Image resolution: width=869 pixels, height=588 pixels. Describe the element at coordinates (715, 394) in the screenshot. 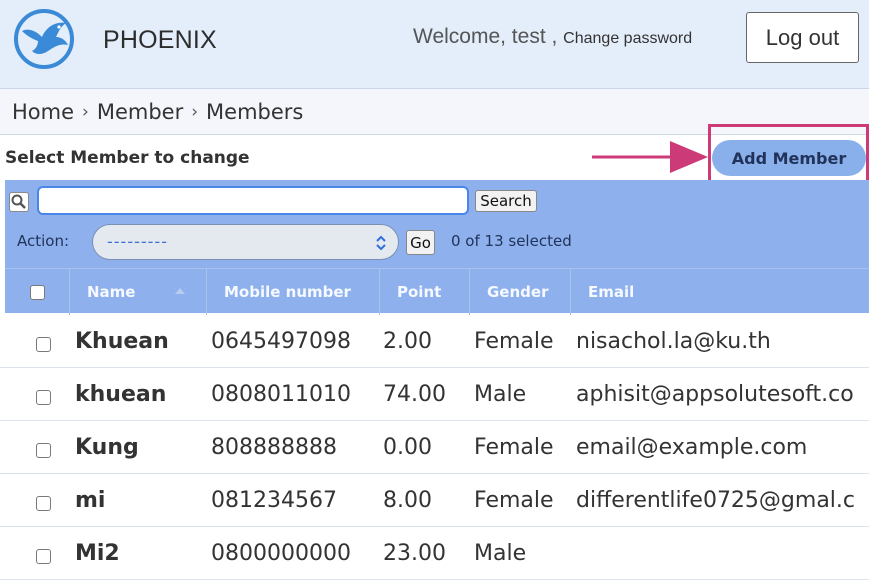

I see `email-cell: aphisit@appsolutesoft.co` at that location.